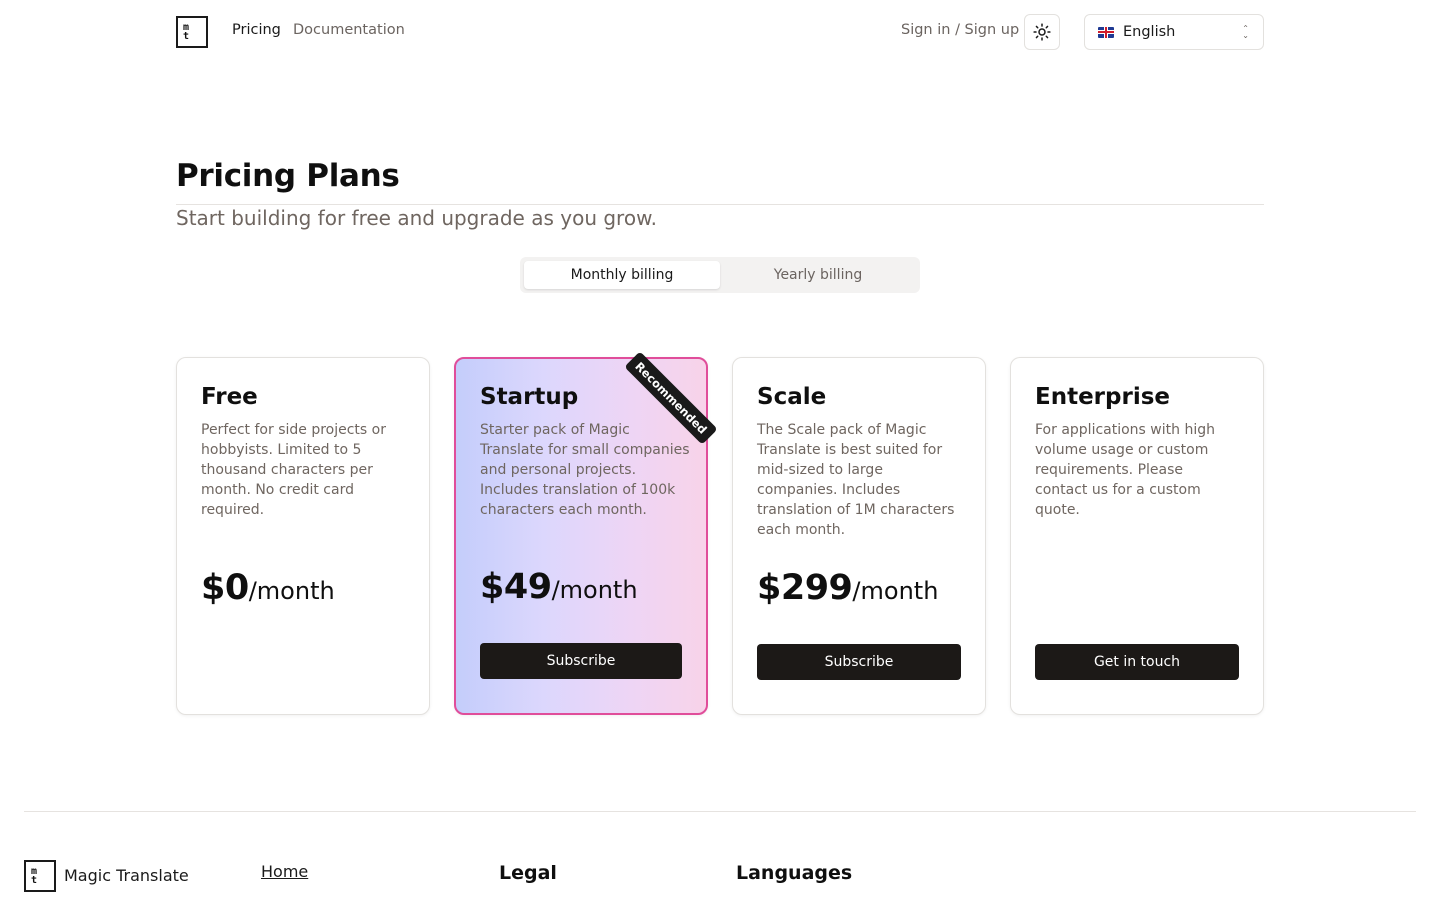  I want to click on sun-icon, so click(1042, 32).